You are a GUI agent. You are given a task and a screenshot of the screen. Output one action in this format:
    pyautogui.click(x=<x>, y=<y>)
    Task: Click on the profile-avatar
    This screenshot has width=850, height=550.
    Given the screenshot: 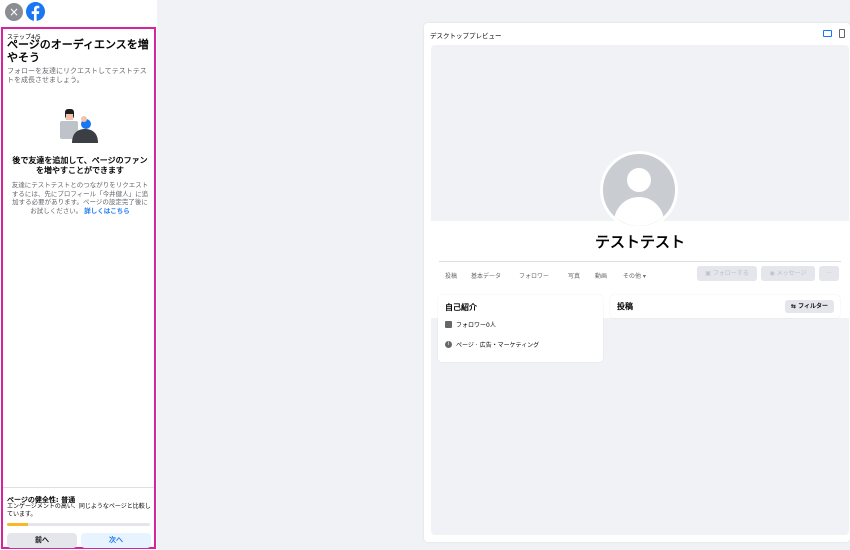 What is the action you would take?
    pyautogui.click(x=639, y=190)
    